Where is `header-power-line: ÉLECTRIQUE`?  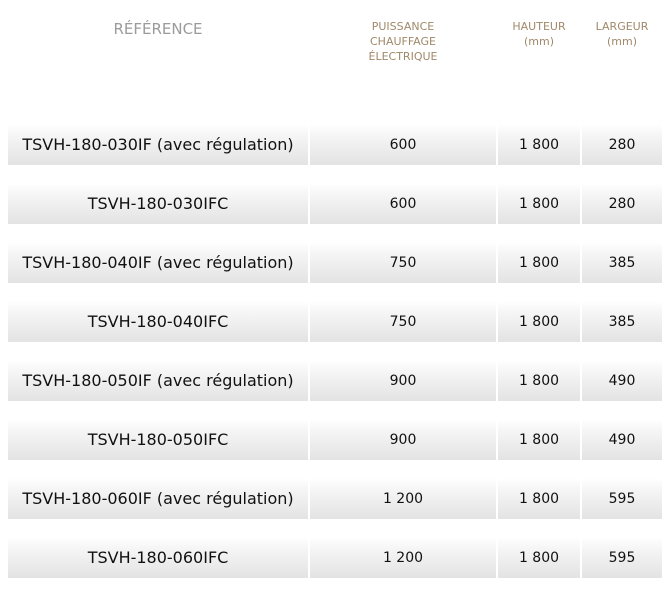
header-power-line: ÉLECTRIQUE is located at coordinates (403, 56).